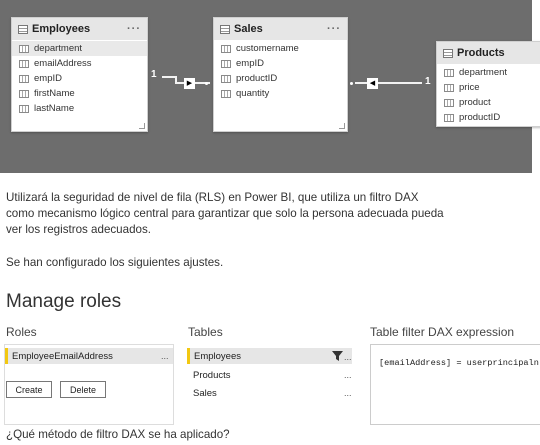 This screenshot has height=445, width=540. I want to click on field-firstname: firstName, so click(79, 93).